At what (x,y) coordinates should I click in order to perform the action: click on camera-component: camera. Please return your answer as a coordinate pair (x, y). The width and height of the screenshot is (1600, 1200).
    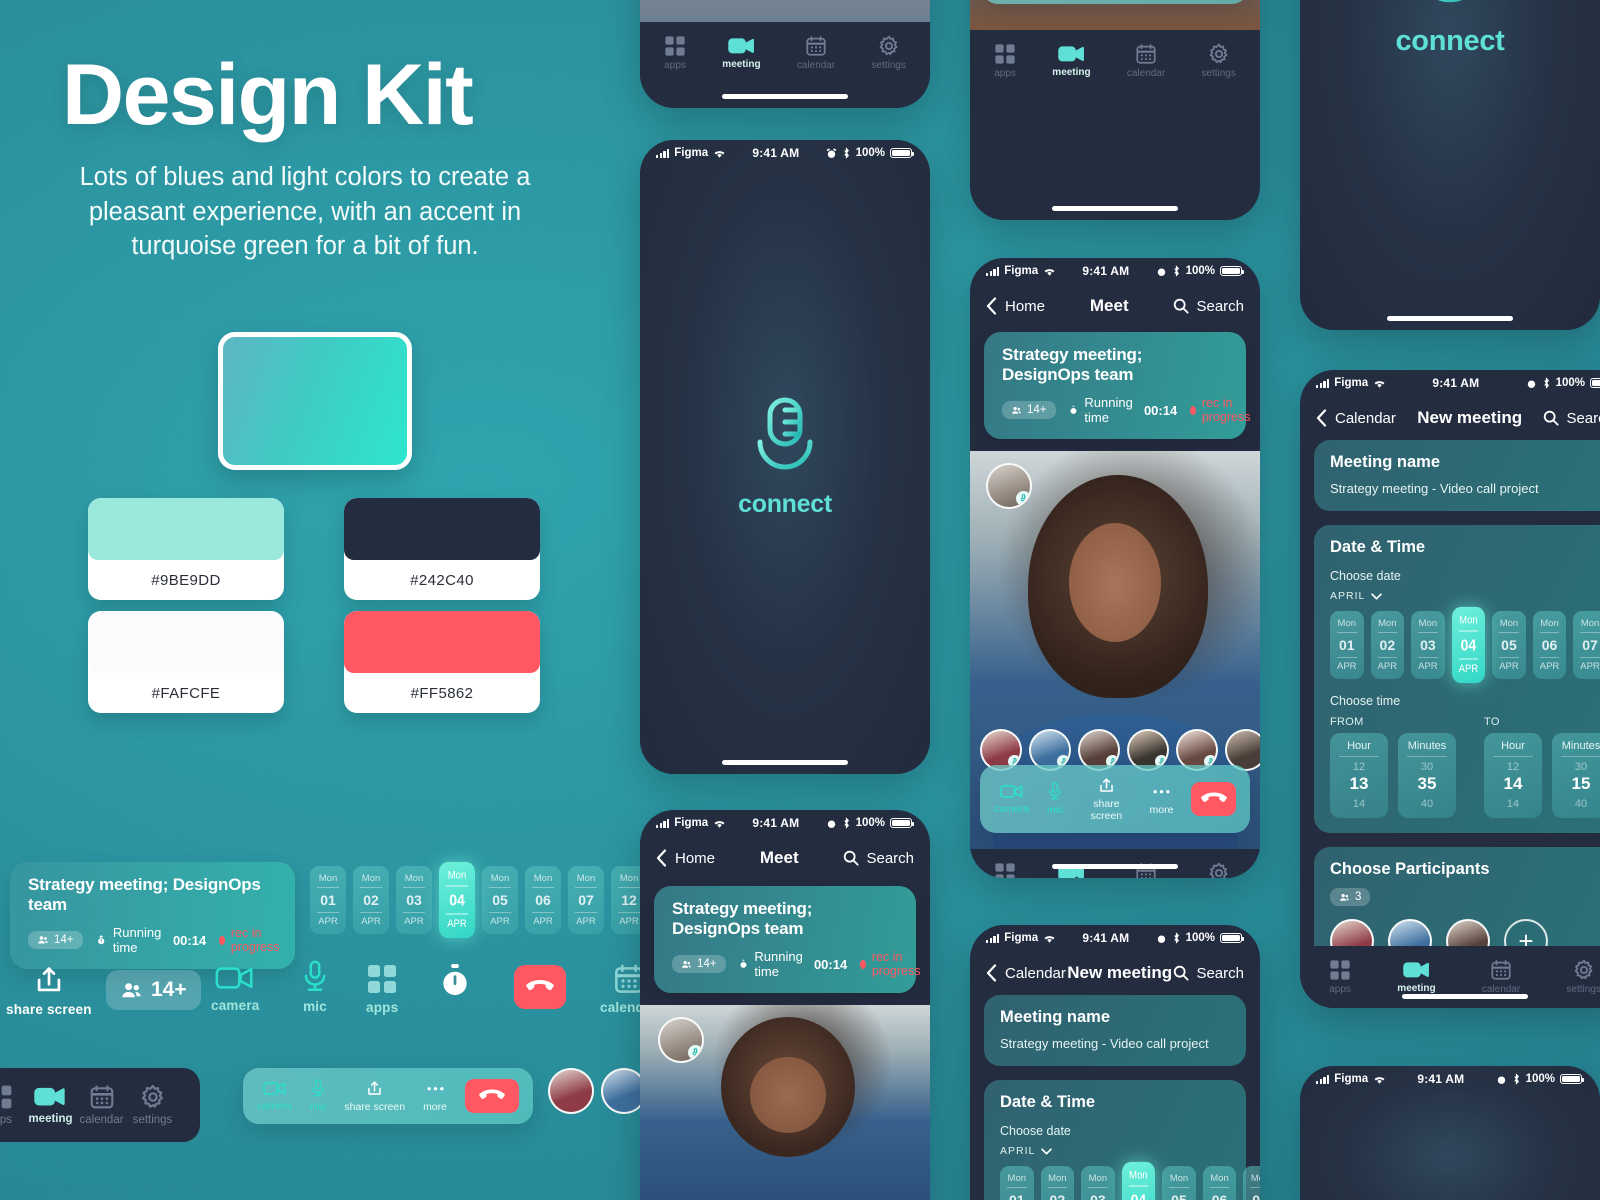
    Looking at the image, I should click on (235, 988).